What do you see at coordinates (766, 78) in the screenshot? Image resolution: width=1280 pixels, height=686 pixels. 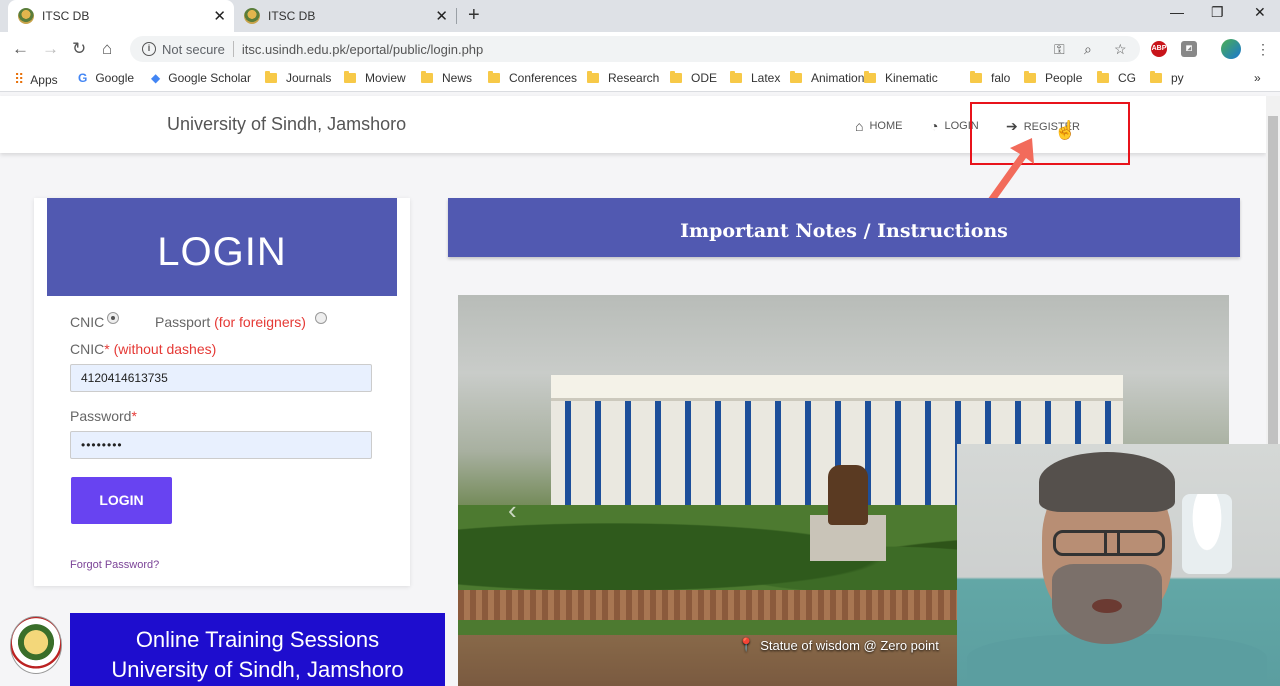 I see `bookmark-label: Latex` at bounding box center [766, 78].